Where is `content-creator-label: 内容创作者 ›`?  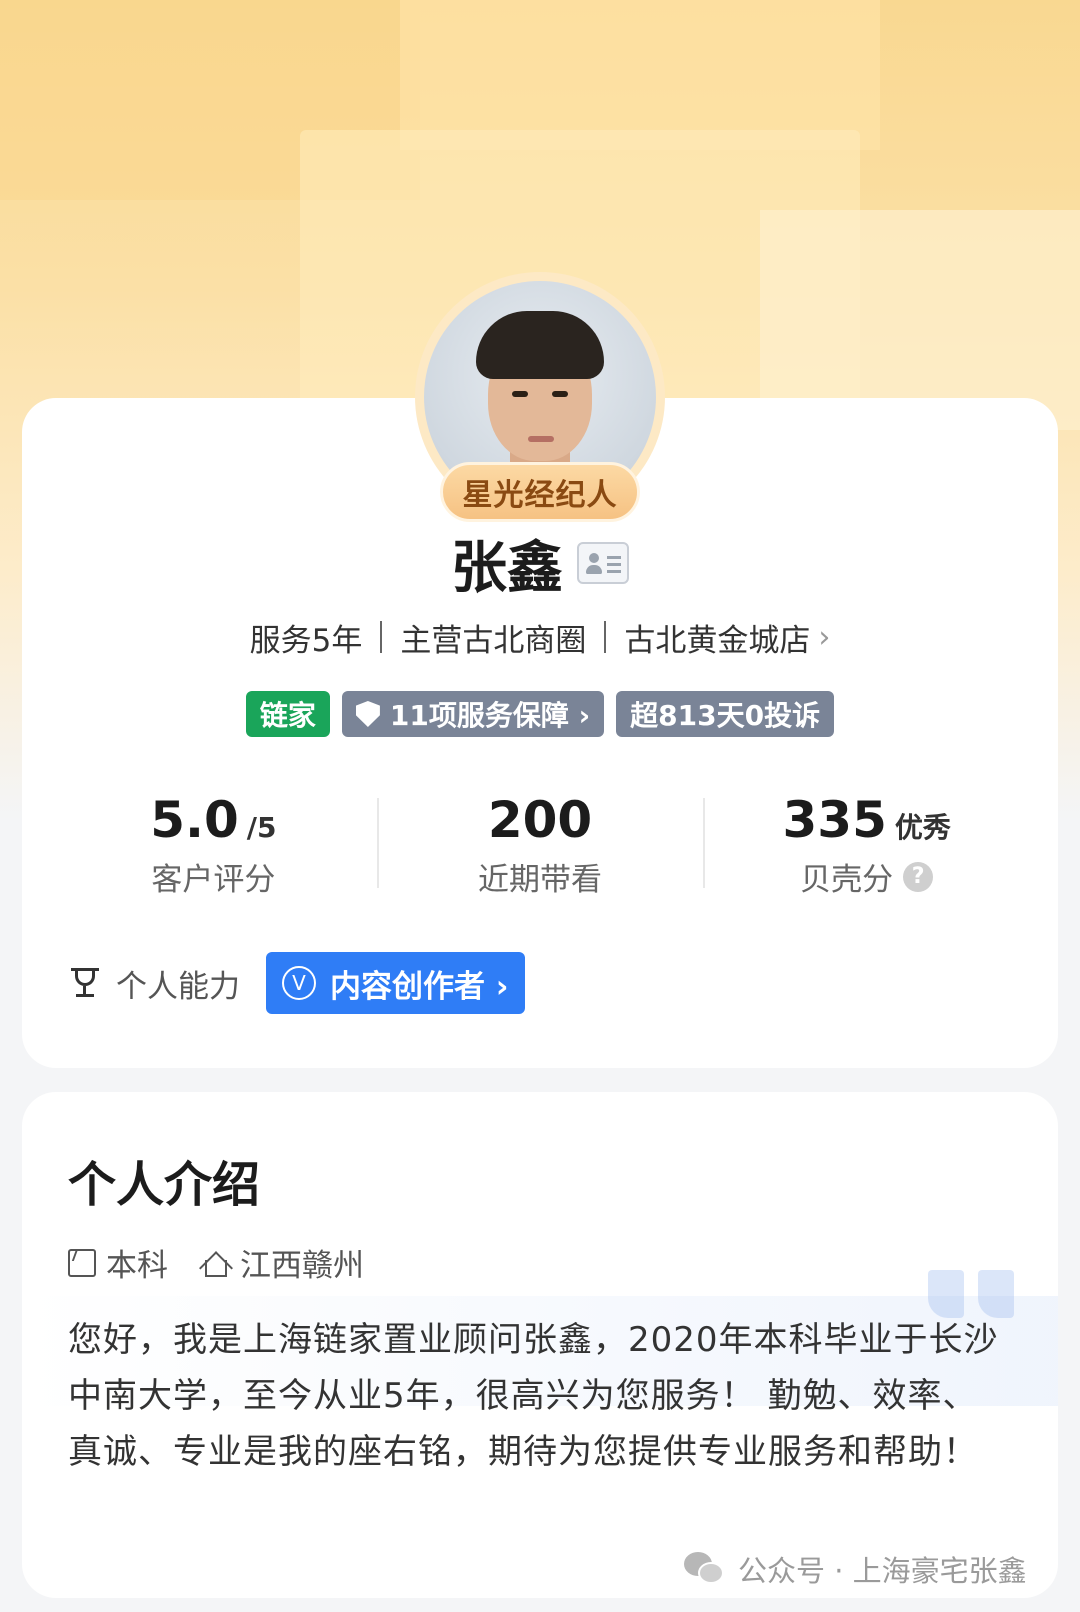
content-creator-label: 内容创作者 › is located at coordinates (419, 986).